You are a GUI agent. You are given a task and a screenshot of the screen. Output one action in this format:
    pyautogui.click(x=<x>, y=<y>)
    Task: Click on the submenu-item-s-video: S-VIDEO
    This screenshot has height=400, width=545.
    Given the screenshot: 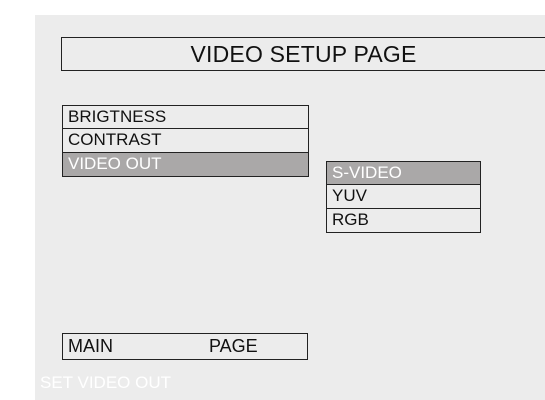 What is the action you would take?
    pyautogui.click(x=403, y=173)
    